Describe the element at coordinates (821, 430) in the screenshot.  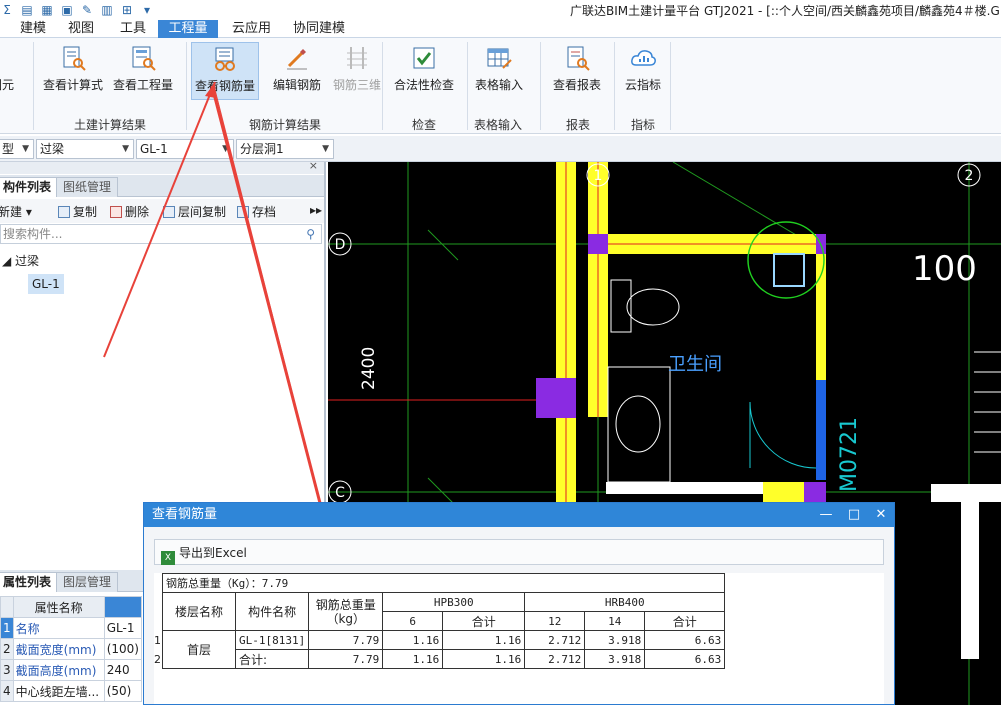
I see `door-frame` at that location.